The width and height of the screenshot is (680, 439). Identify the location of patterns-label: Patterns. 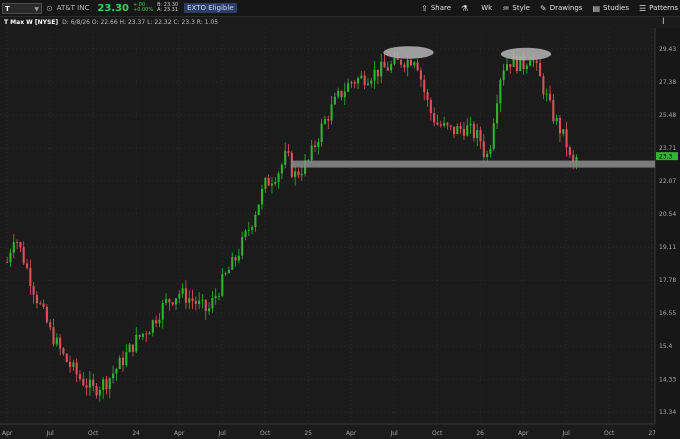
(663, 8).